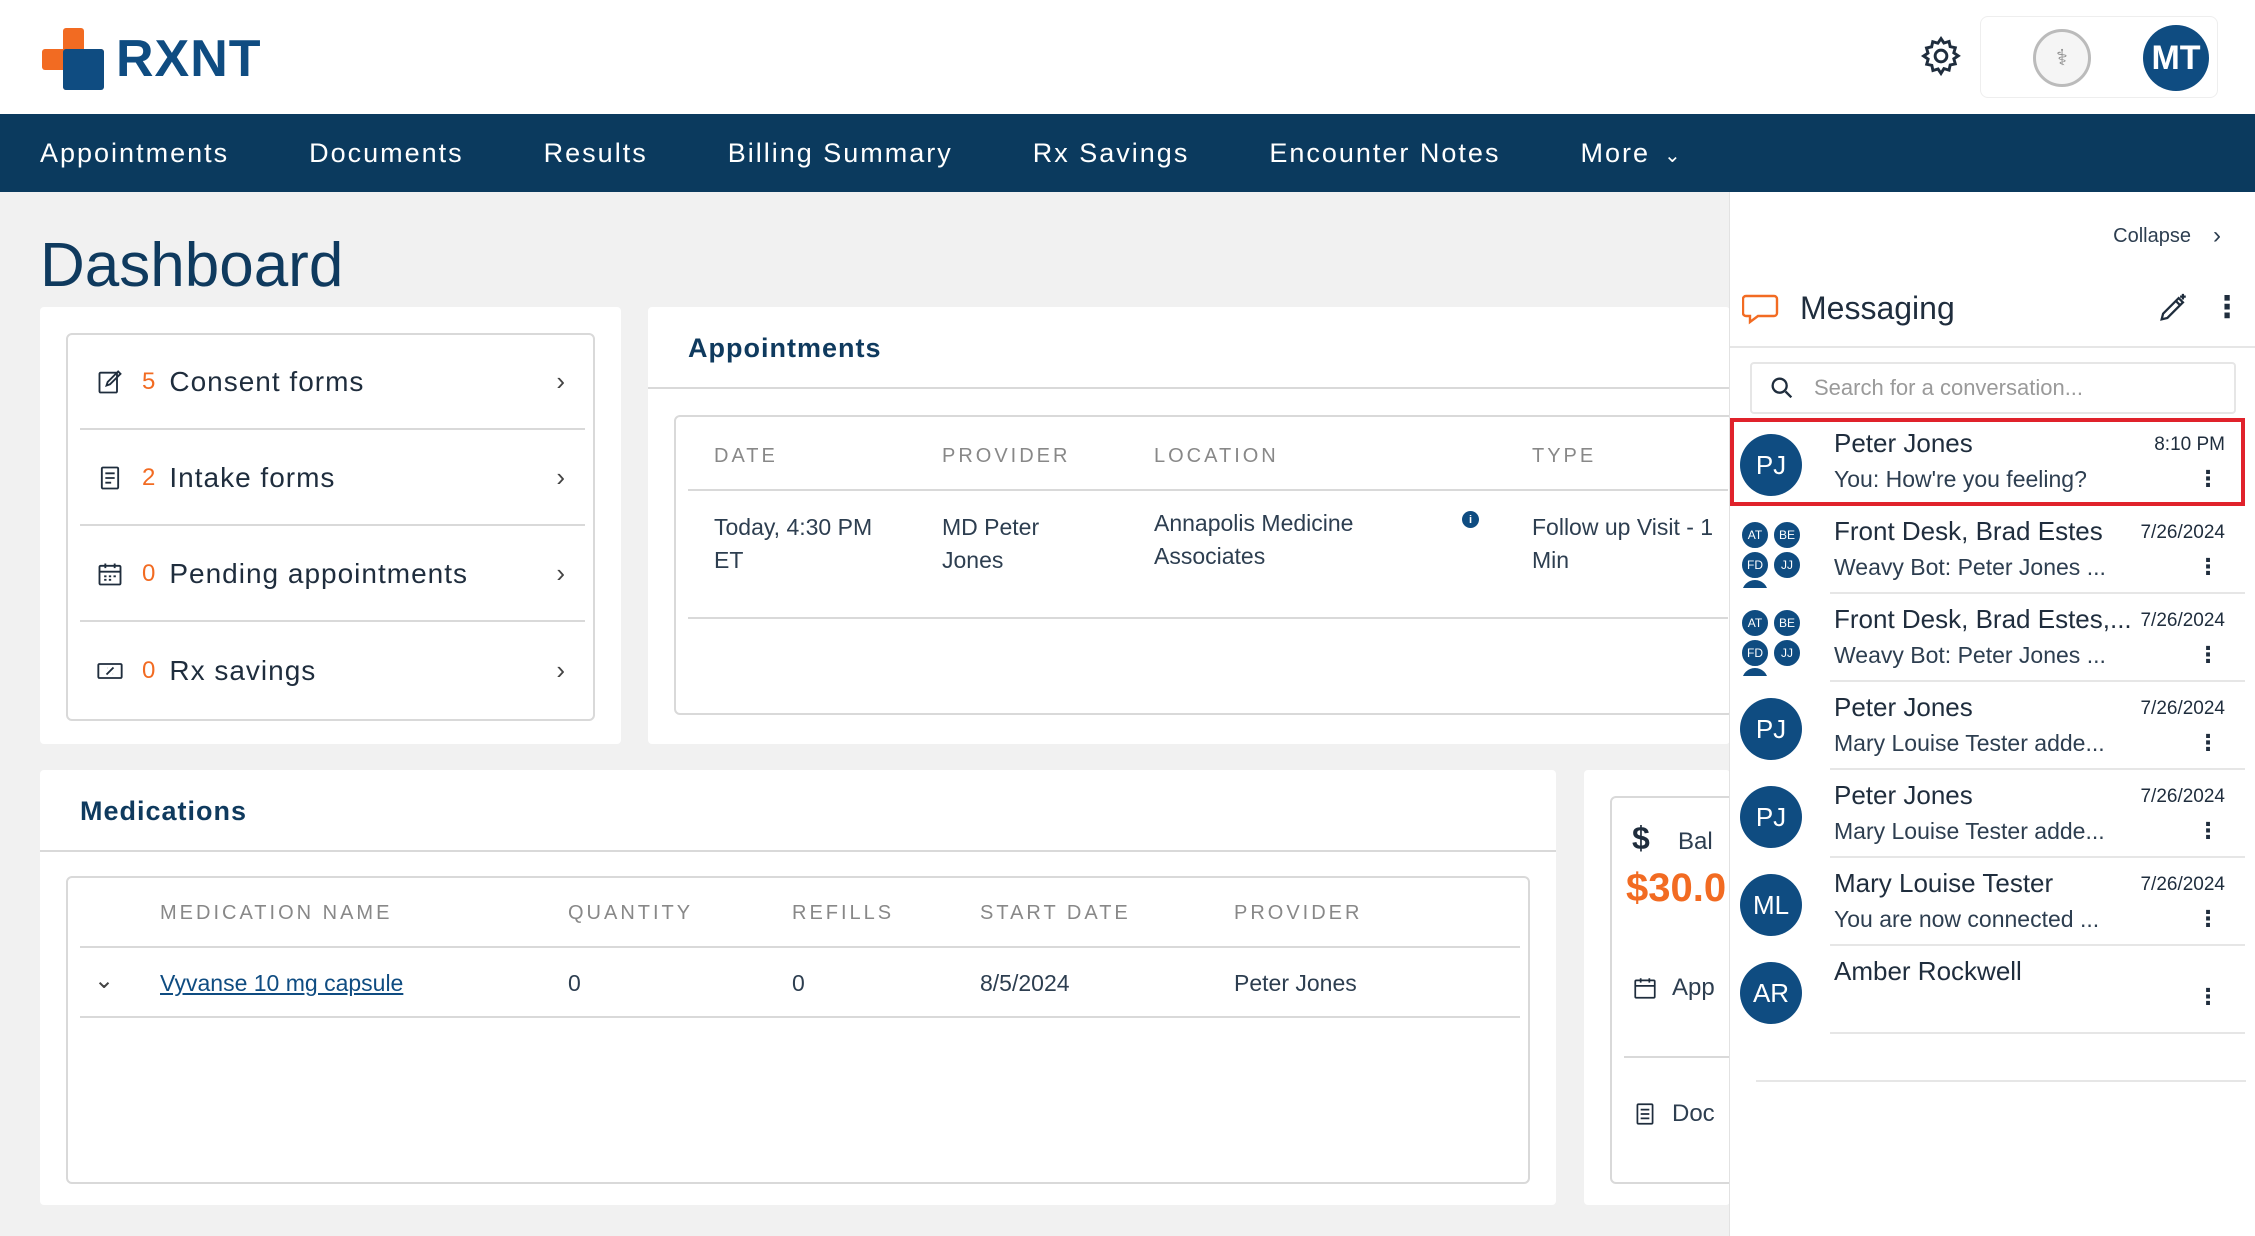 The width and height of the screenshot is (2255, 1236). What do you see at coordinates (149, 381) in the screenshot?
I see `consent-forms-count: 5` at bounding box center [149, 381].